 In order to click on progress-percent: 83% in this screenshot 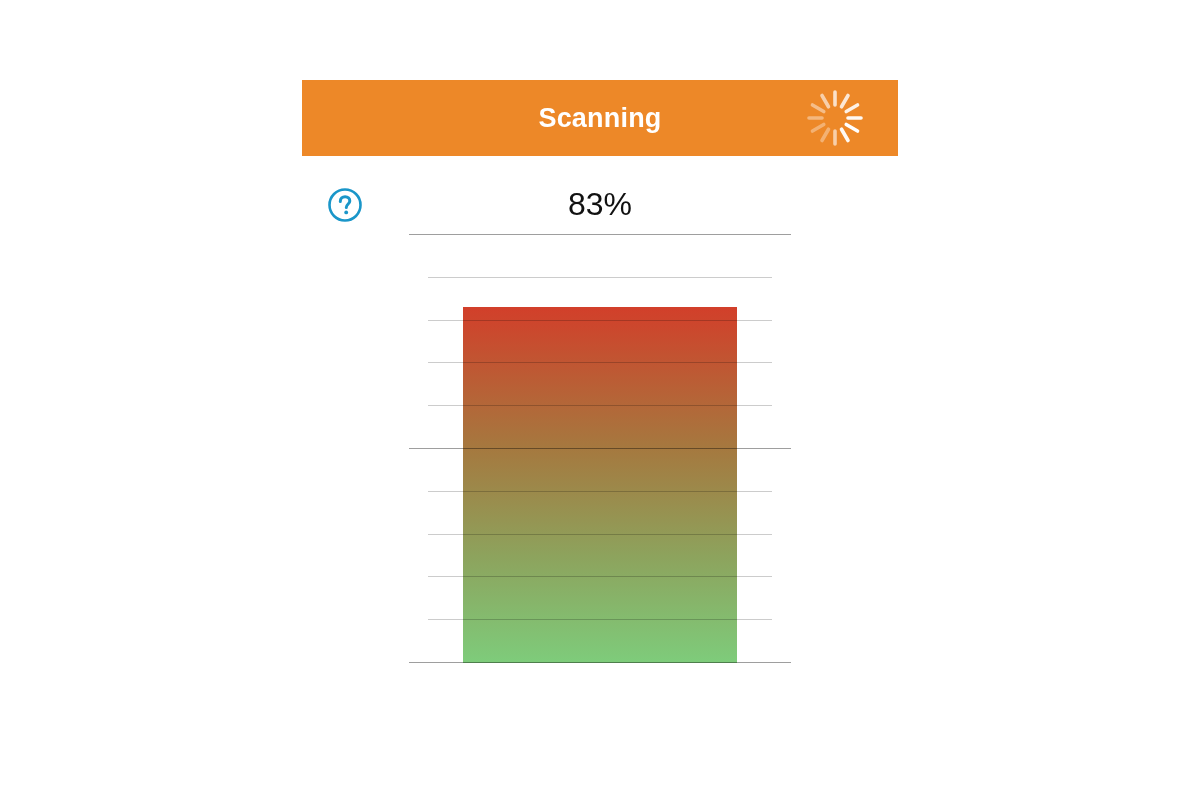, I will do `click(599, 204)`.